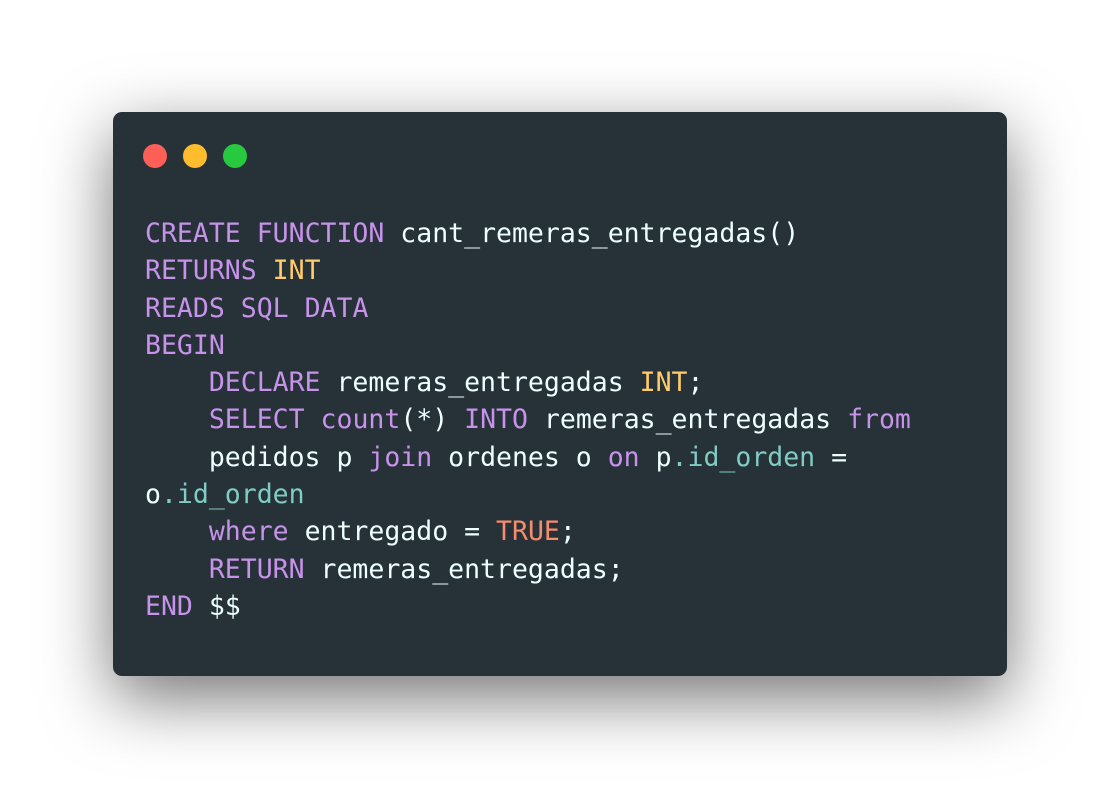  I want to click on code-token-keyword: INTO, so click(496, 420).